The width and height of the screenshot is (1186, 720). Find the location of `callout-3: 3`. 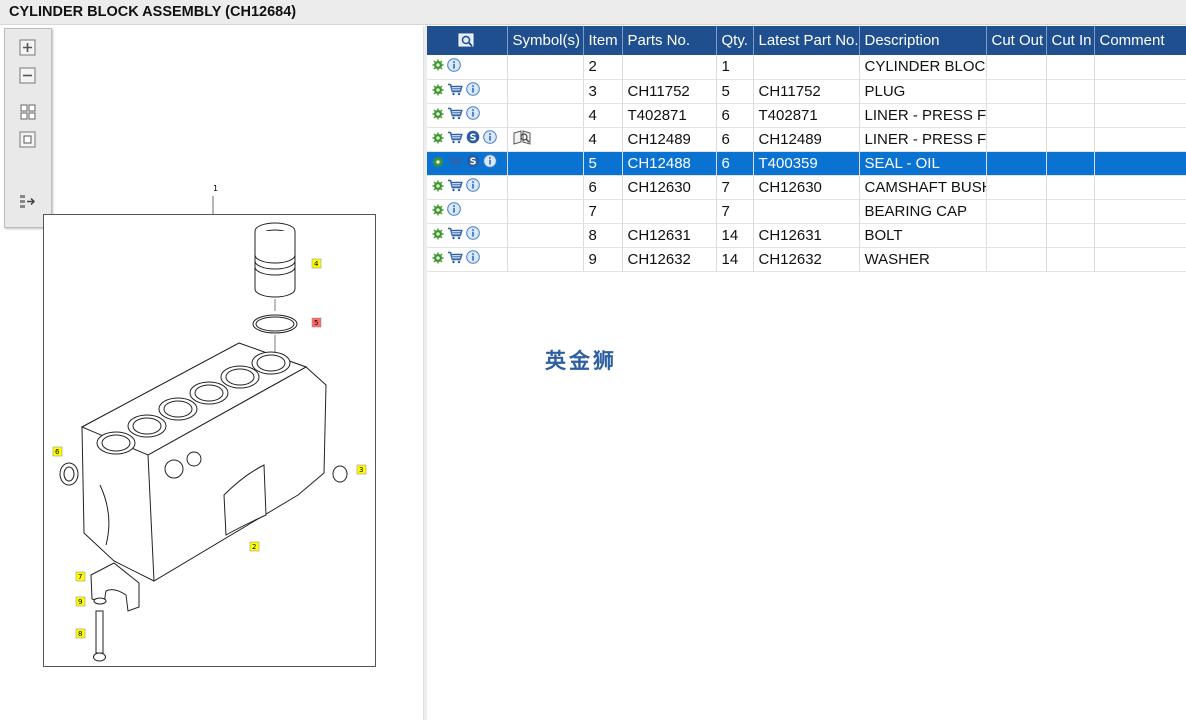

callout-3: 3 is located at coordinates (361, 470).